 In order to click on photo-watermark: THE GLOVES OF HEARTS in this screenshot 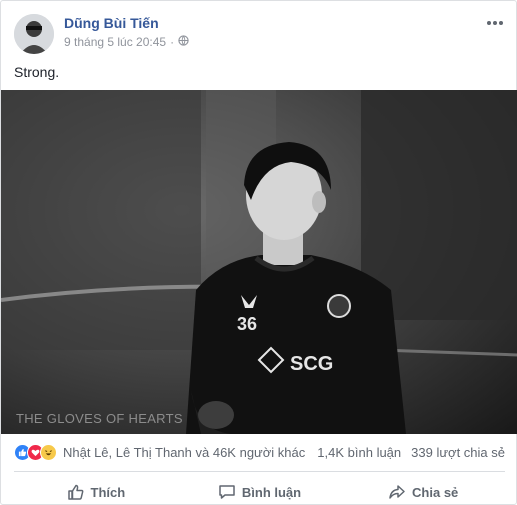, I will do `click(99, 418)`.